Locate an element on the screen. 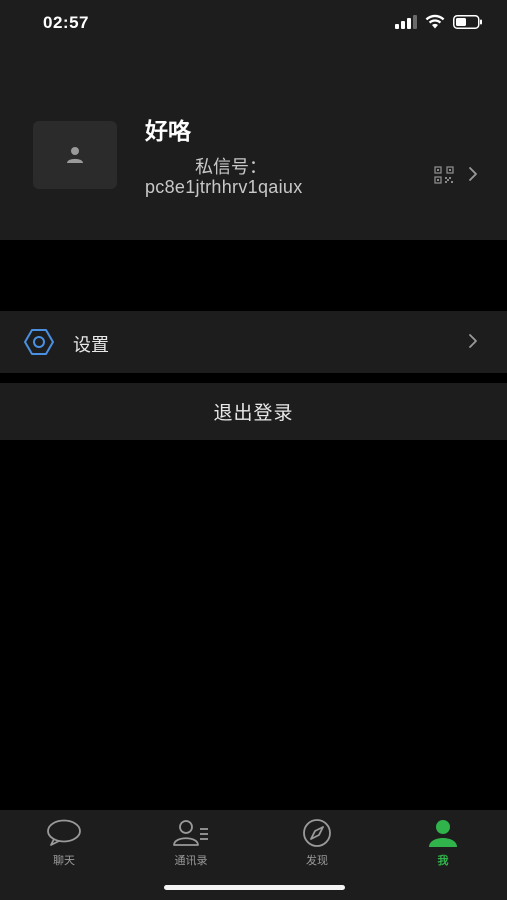 The image size is (507, 900). compass-icon is located at coordinates (317, 833).